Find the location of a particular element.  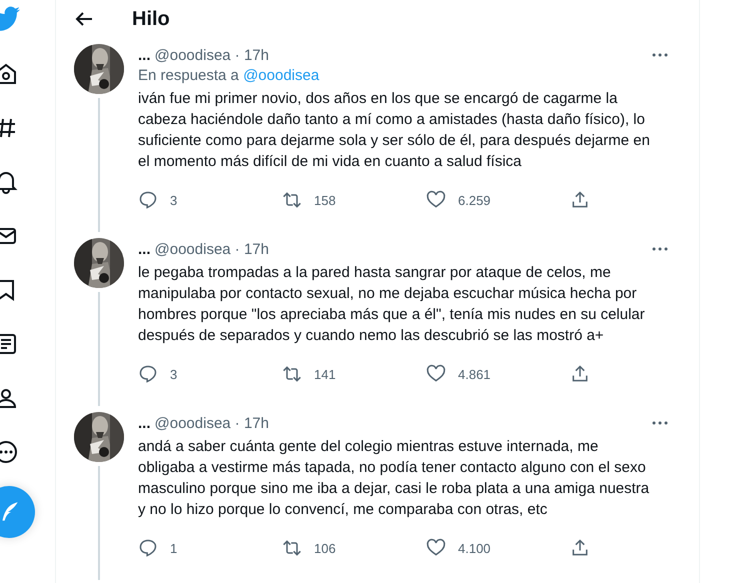

reply-label: En respuesta a is located at coordinates (189, 75).